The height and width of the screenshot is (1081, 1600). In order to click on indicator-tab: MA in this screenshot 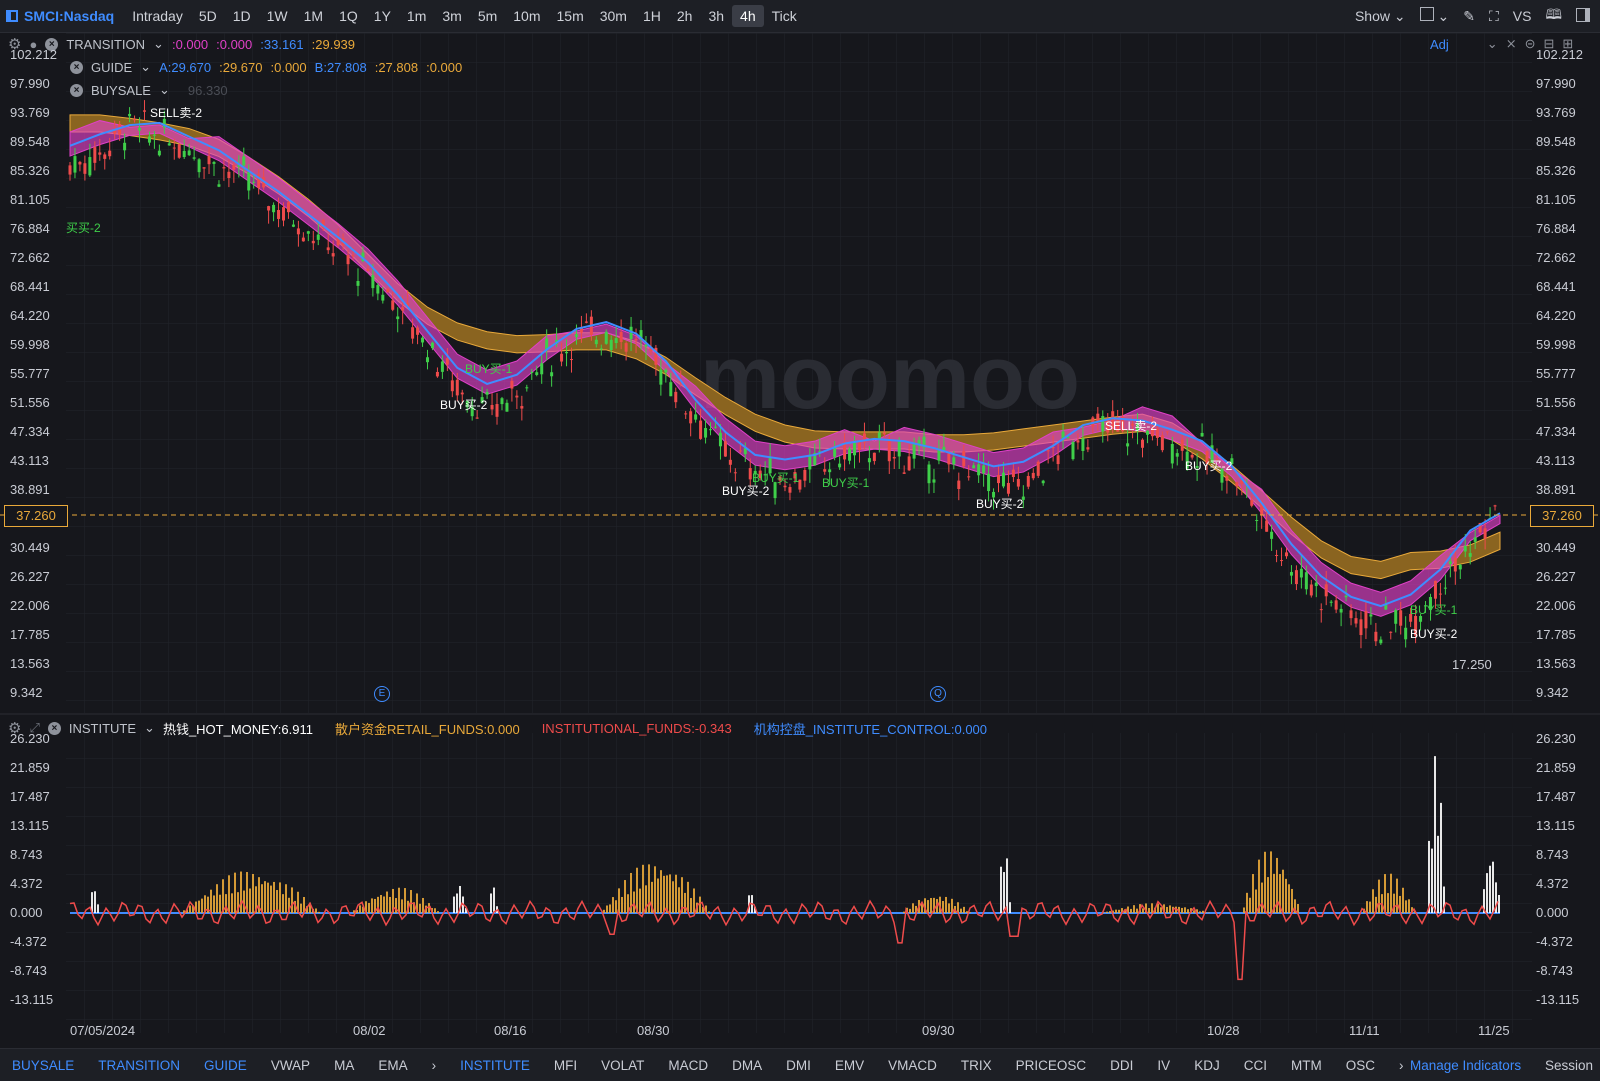, I will do `click(344, 1065)`.